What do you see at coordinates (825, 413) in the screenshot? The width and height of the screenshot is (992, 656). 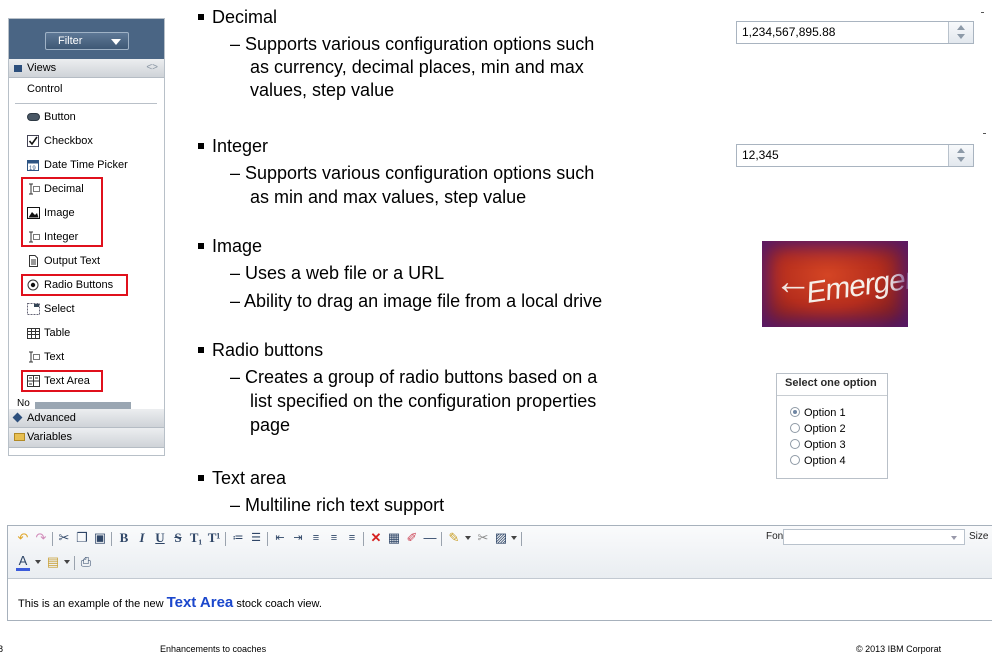 I see `radio-option-label: Option 1` at bounding box center [825, 413].